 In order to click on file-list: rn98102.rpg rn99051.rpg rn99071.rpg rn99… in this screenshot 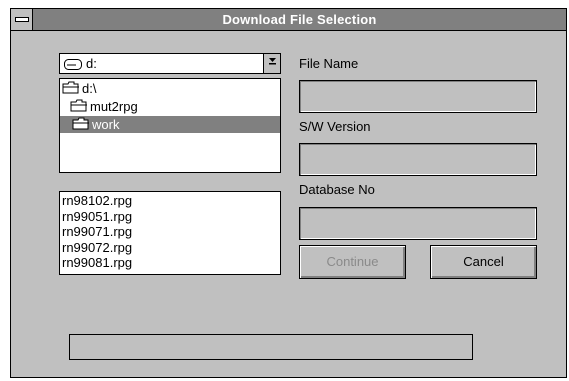, I will do `click(170, 233)`.